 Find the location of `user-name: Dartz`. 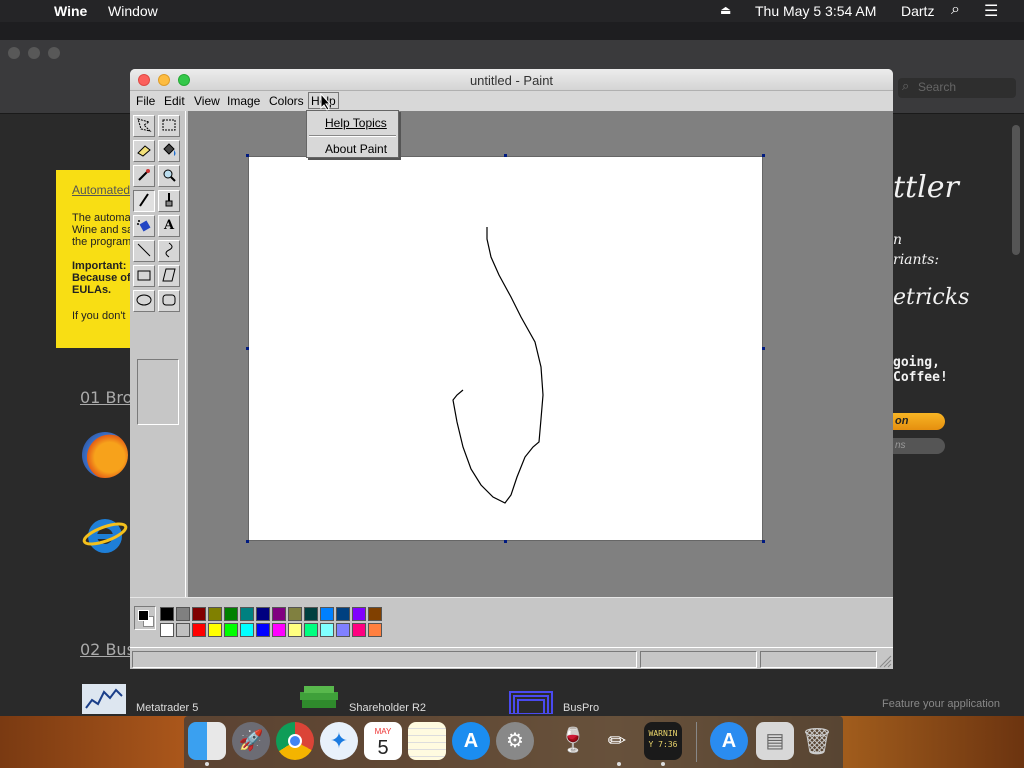

user-name: Dartz is located at coordinates (917, 11).